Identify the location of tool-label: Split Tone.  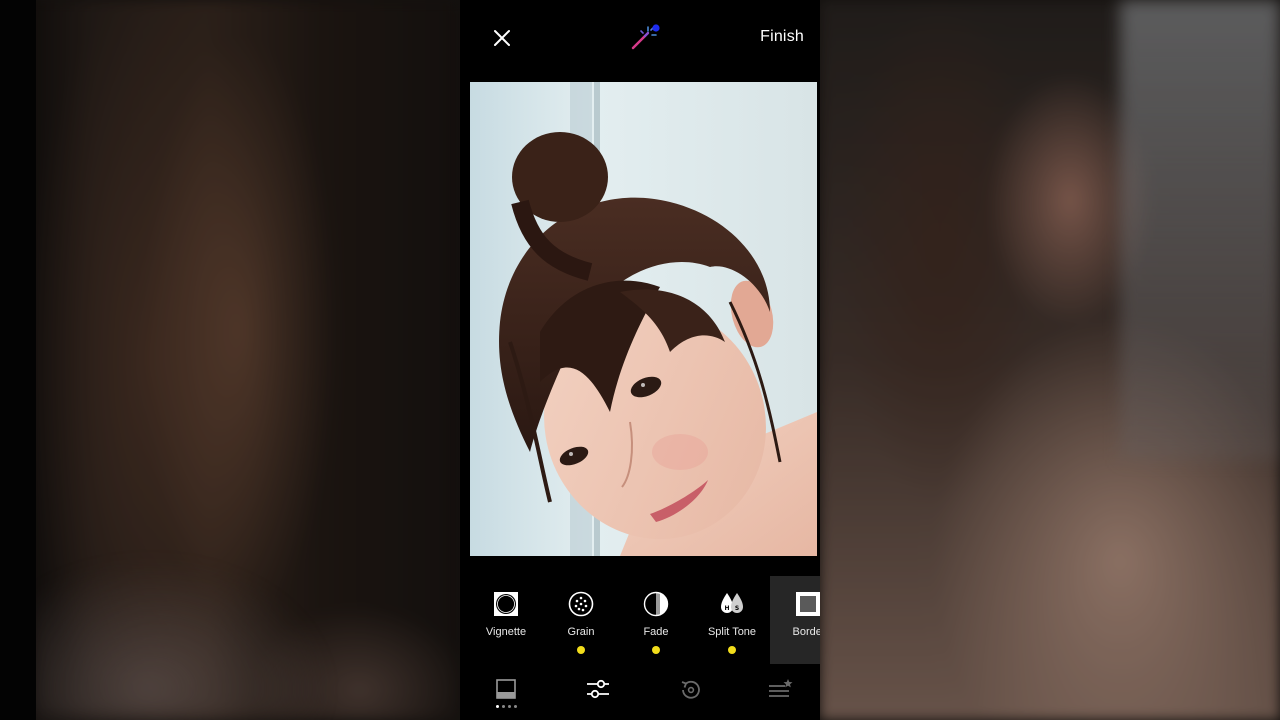
(732, 632).